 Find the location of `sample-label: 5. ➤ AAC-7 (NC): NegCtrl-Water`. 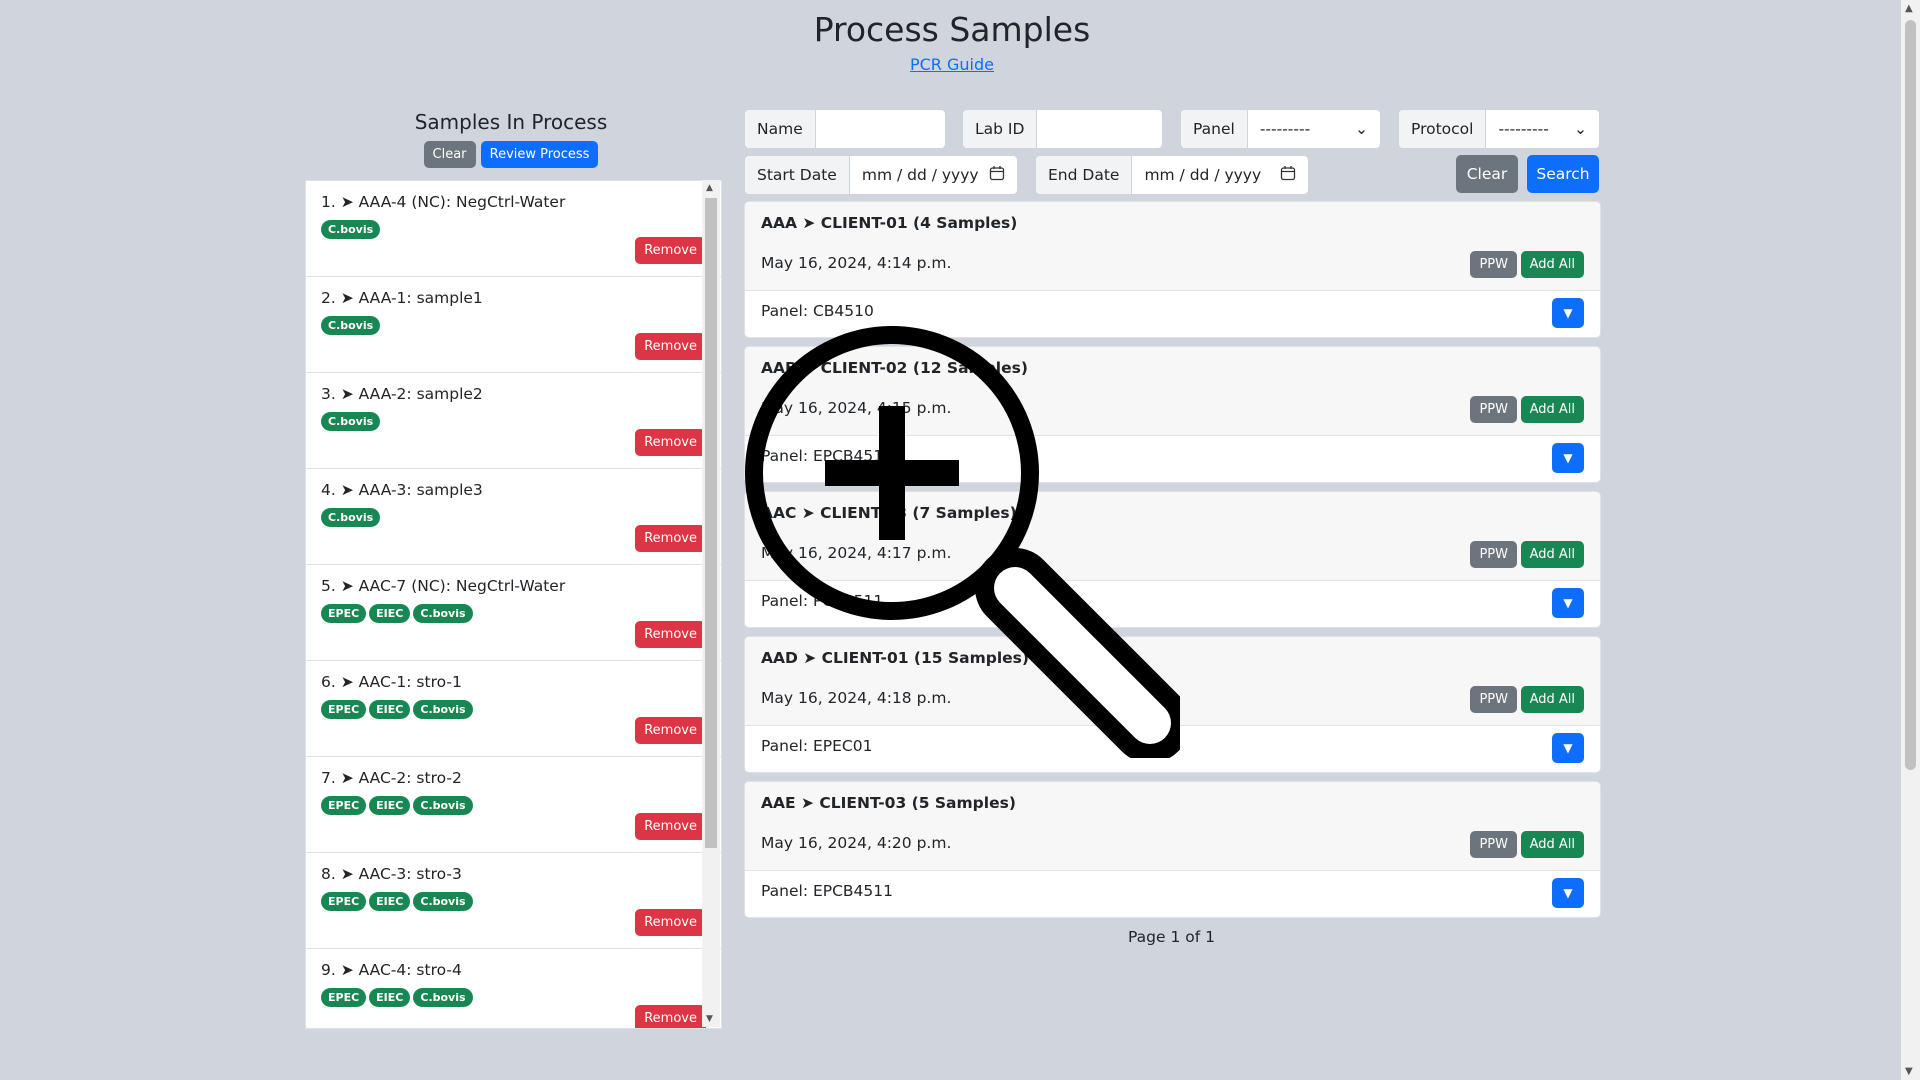

sample-label: 5. ➤ AAC-7 (NC): NegCtrl-Water is located at coordinates (443, 586).